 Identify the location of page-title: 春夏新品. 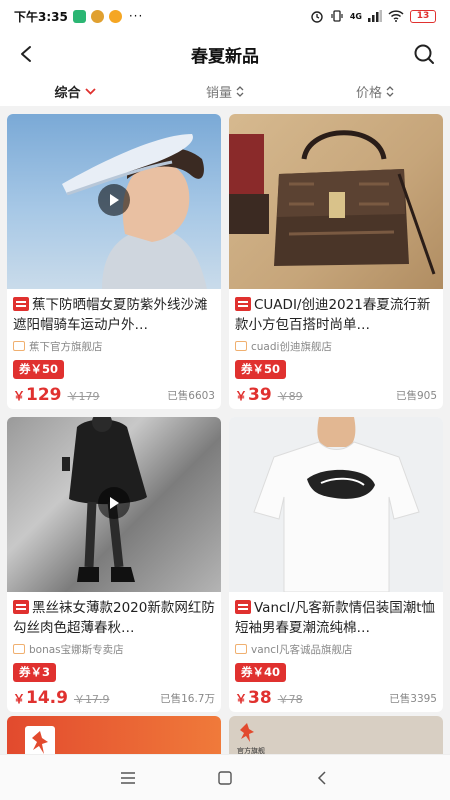
(225, 56).